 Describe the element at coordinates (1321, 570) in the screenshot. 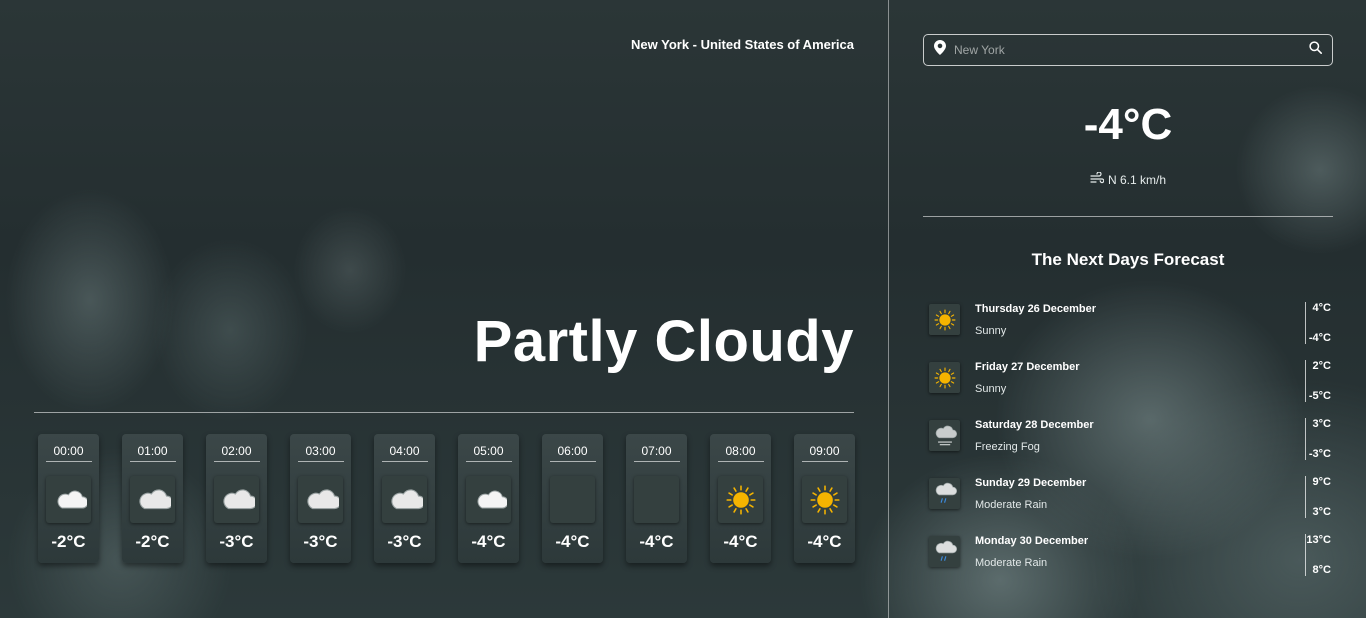

I see `forecast-low: 8°C` at that location.